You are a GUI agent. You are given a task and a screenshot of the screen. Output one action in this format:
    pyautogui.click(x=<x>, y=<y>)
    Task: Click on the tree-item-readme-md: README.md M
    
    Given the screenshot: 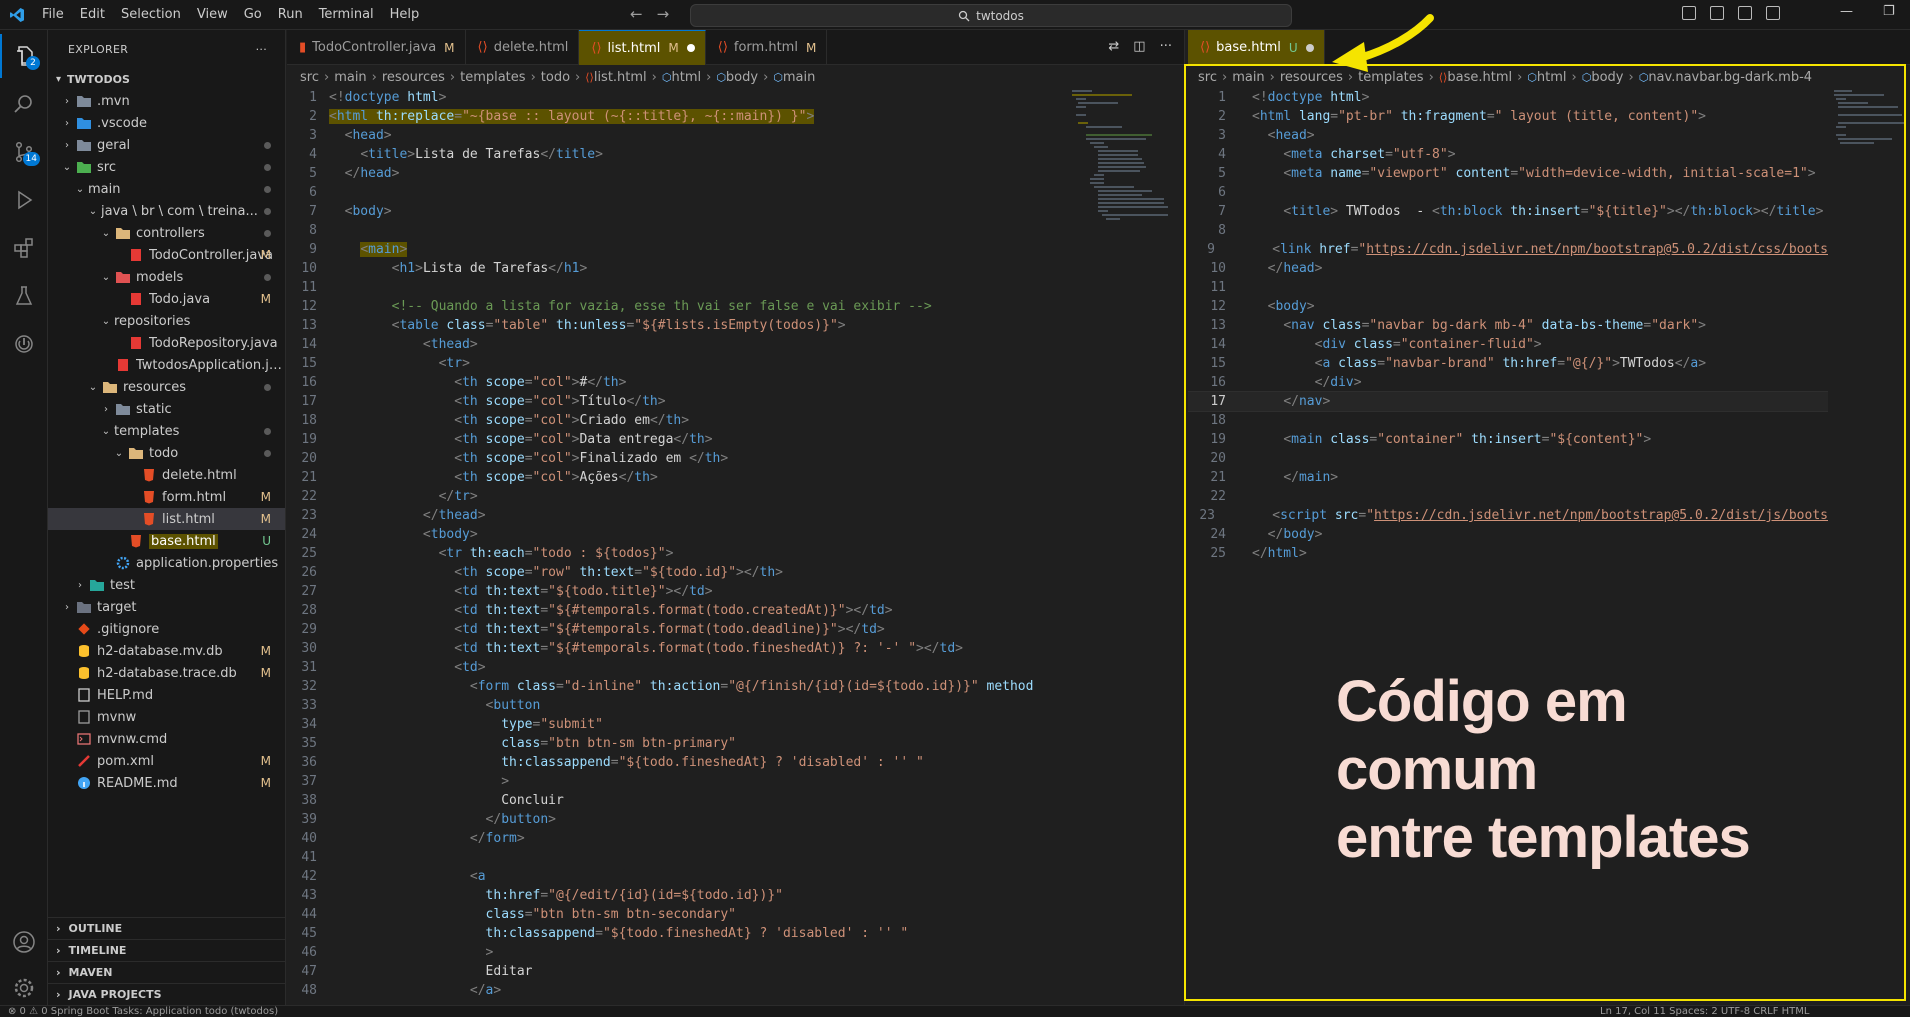 What is the action you would take?
    pyautogui.click(x=166, y=783)
    